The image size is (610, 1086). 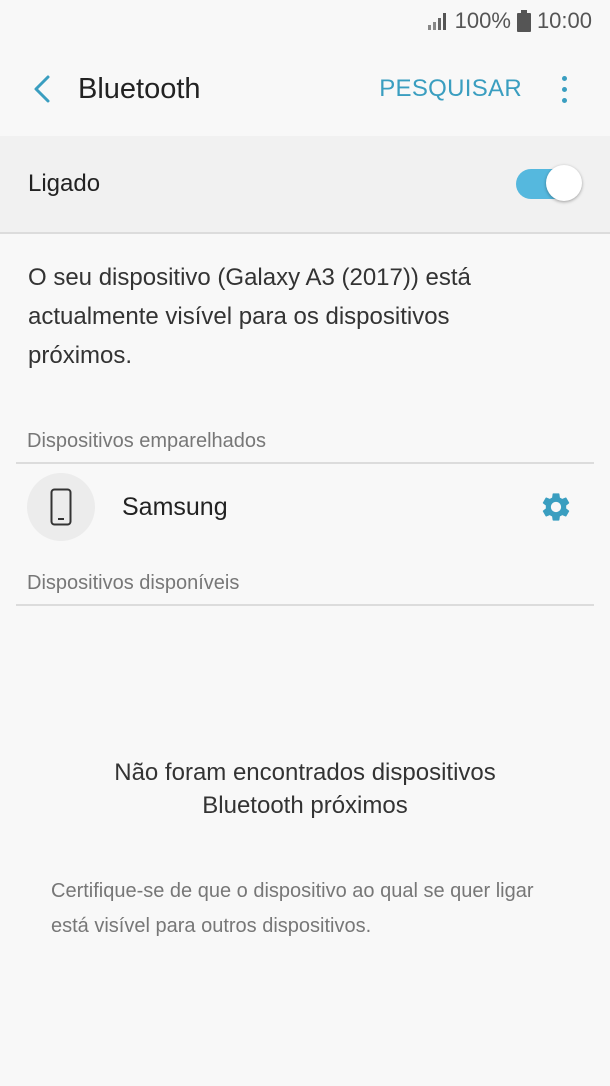 What do you see at coordinates (139, 88) in the screenshot?
I see `page-title: Bluetooth` at bounding box center [139, 88].